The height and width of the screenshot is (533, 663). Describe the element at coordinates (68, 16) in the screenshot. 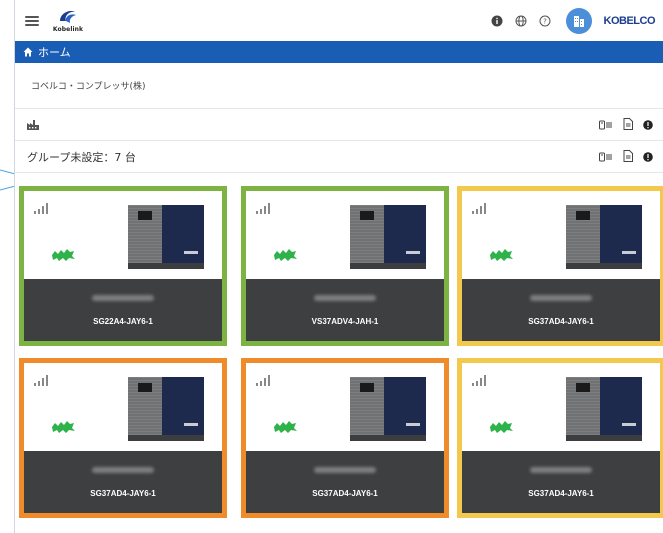

I see `logo-icon` at that location.